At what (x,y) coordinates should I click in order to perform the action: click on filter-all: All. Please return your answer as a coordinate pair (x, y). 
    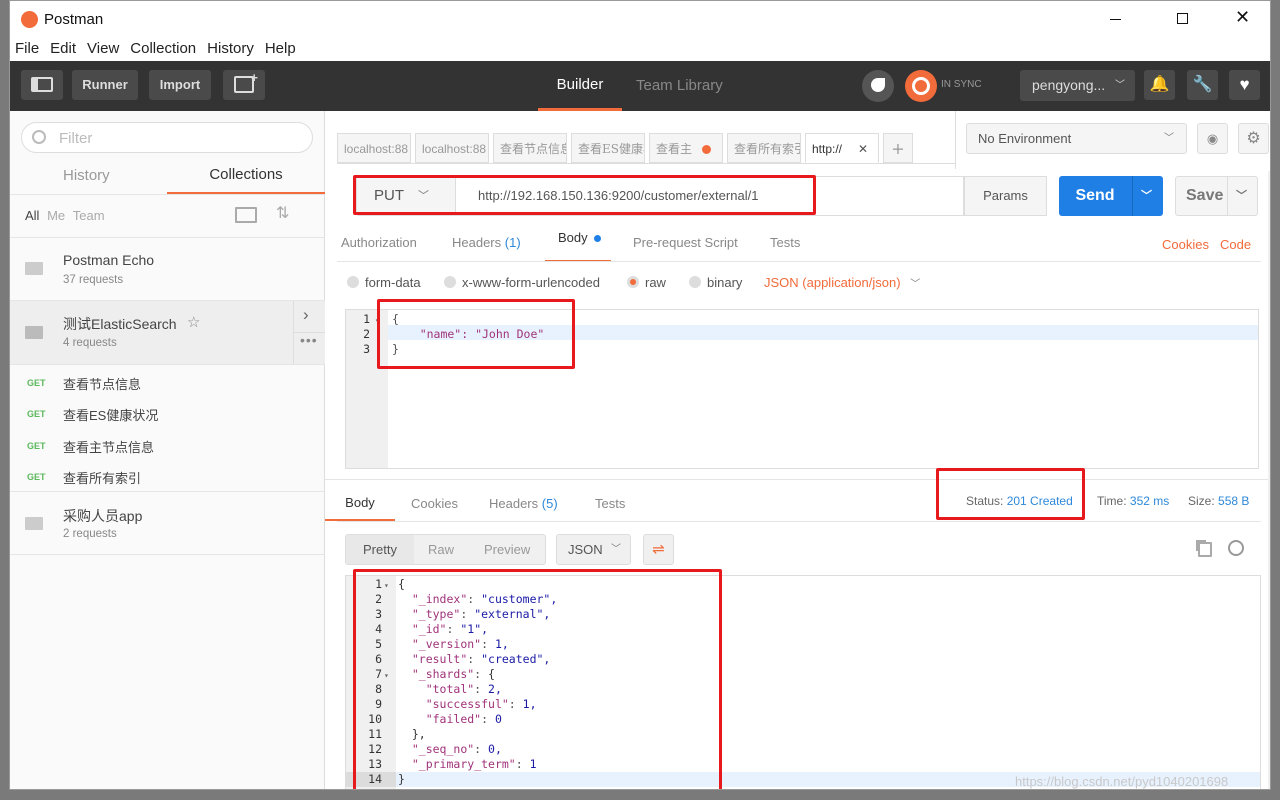
    Looking at the image, I should click on (32, 215).